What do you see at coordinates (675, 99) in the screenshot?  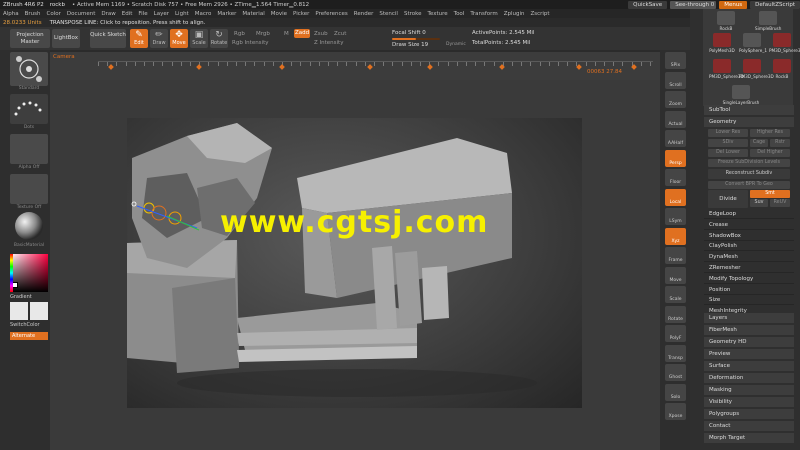 I see `shelf-zoom-button: Zoom` at bounding box center [675, 99].